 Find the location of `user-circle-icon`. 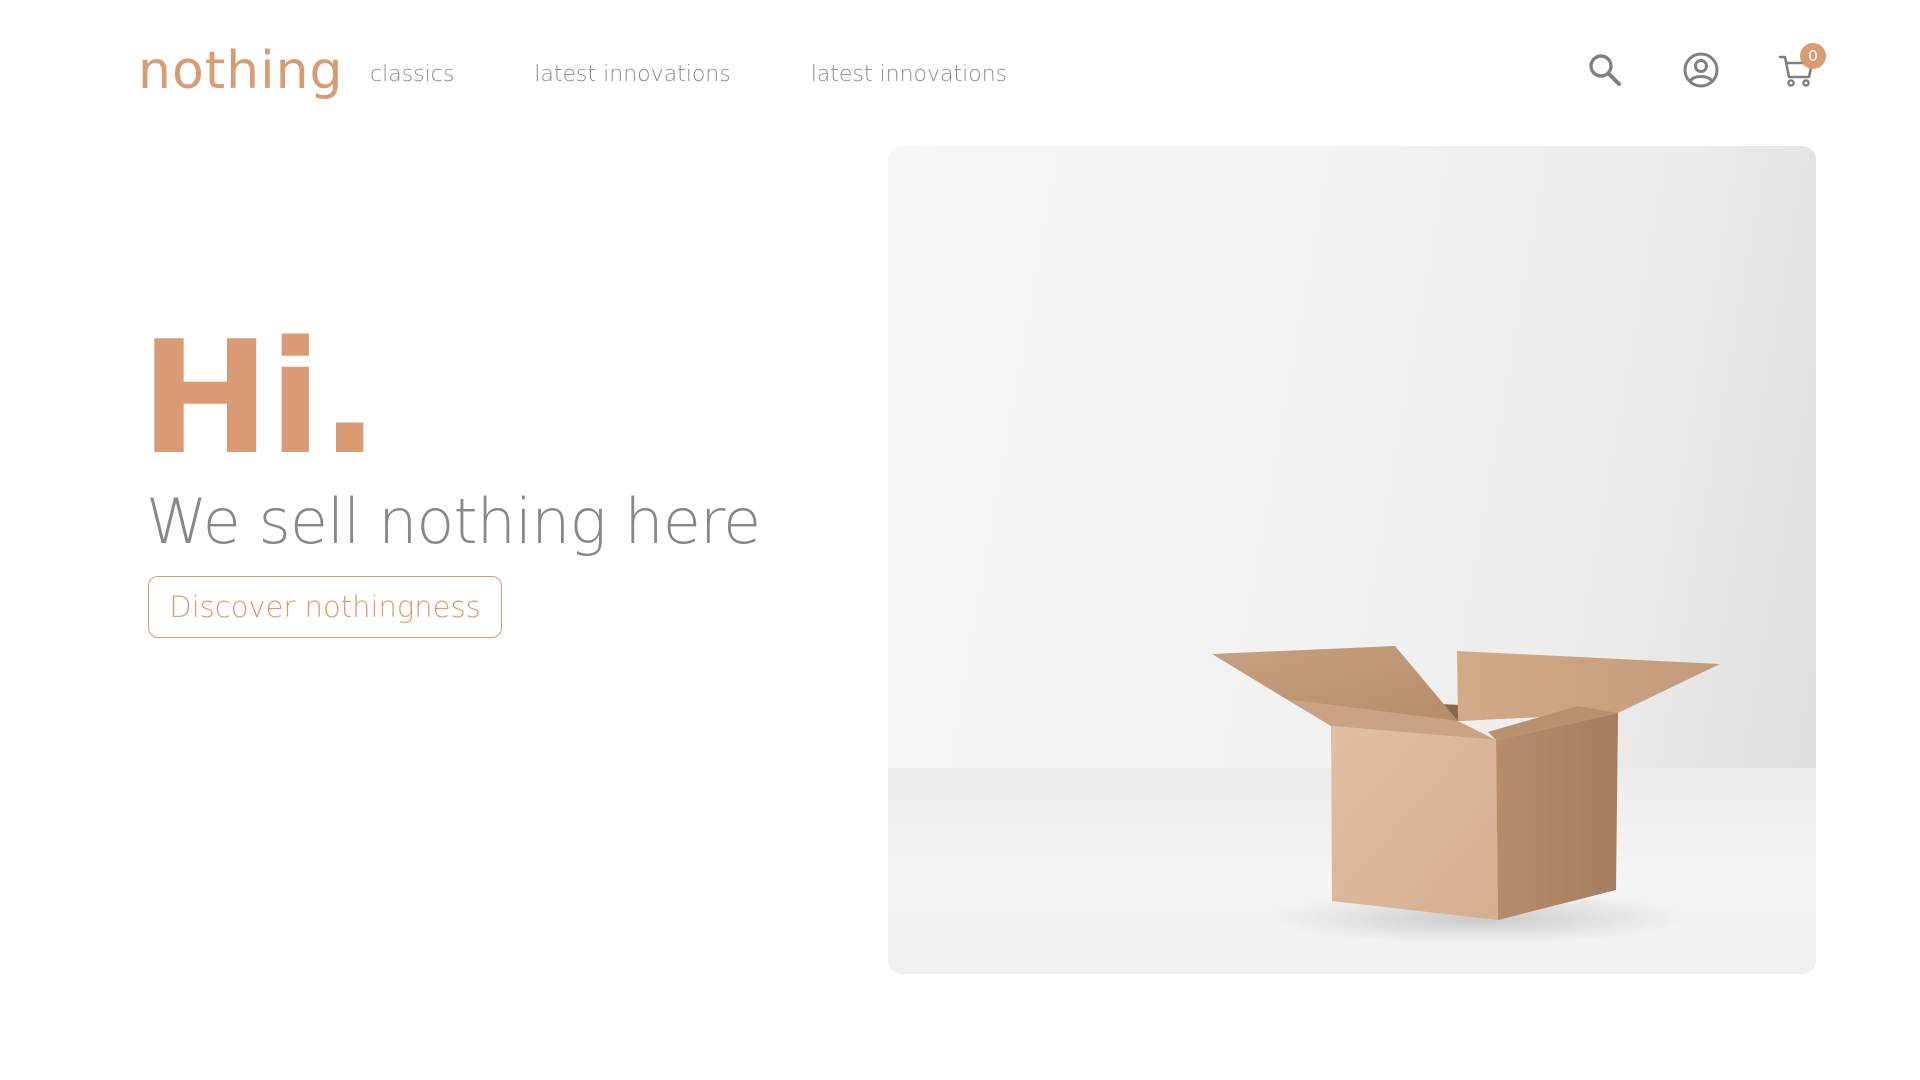

user-circle-icon is located at coordinates (1701, 70).